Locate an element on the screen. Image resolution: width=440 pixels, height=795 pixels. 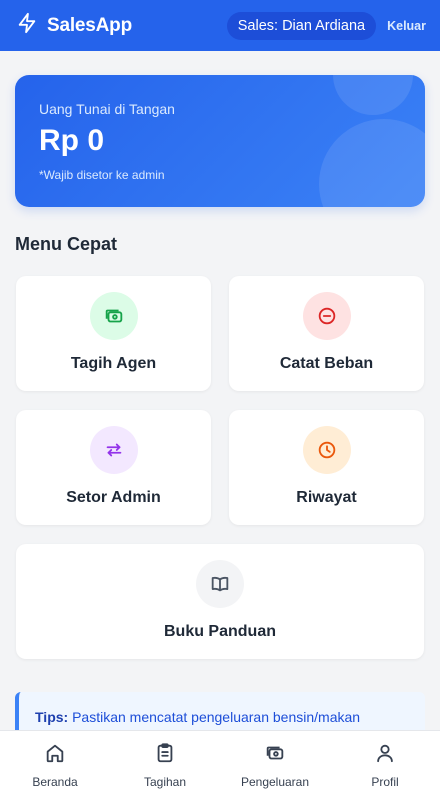
cash-value: Rp 0 is located at coordinates (72, 140).